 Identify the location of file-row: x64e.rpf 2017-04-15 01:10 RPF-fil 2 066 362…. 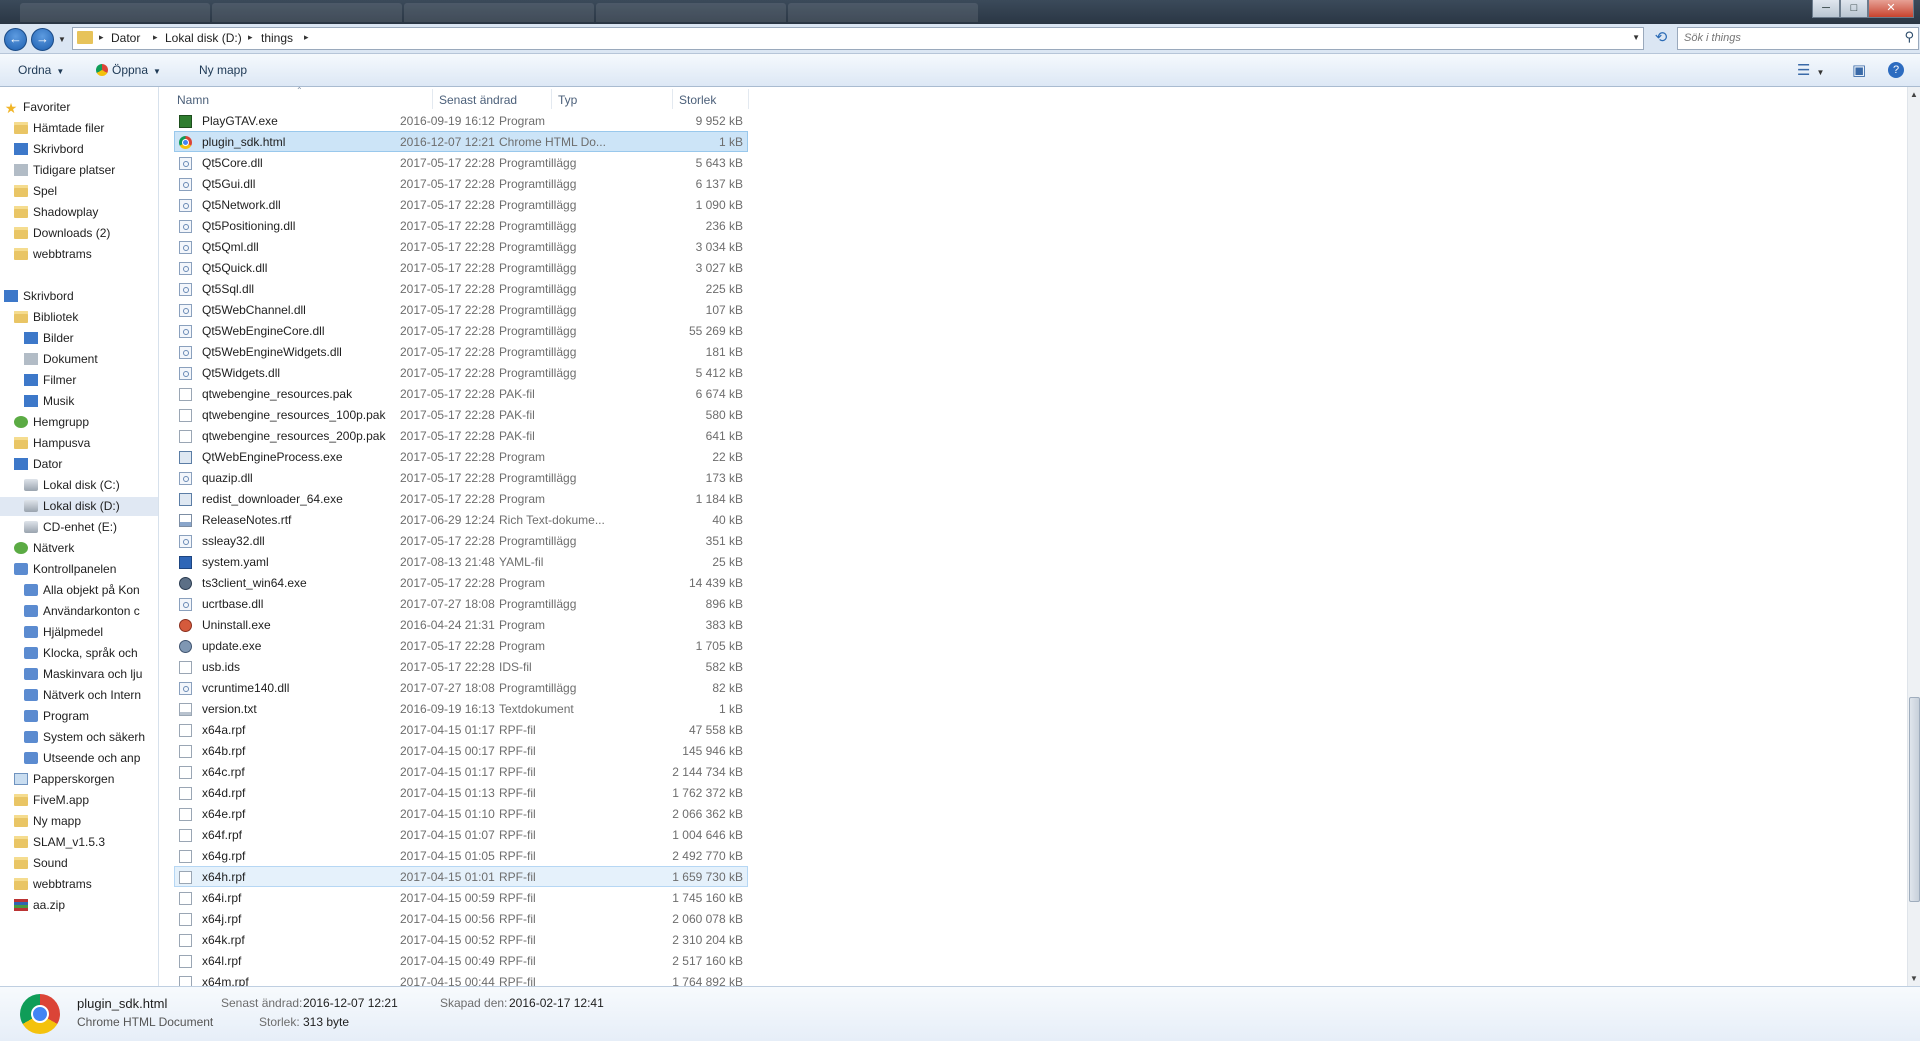
(461, 813).